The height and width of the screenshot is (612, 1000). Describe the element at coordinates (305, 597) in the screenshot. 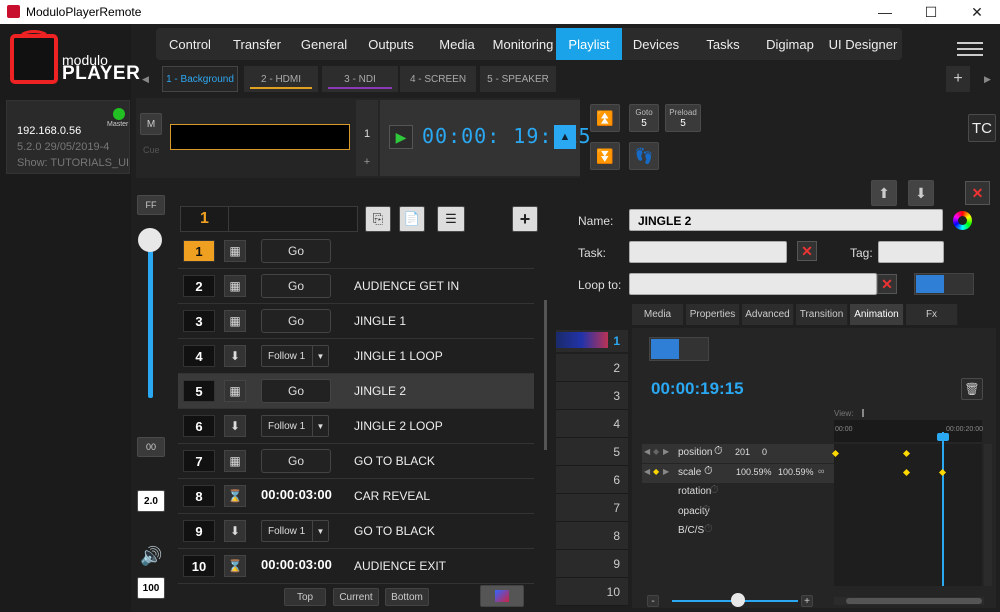

I see `scroll-top-button: Top` at that location.